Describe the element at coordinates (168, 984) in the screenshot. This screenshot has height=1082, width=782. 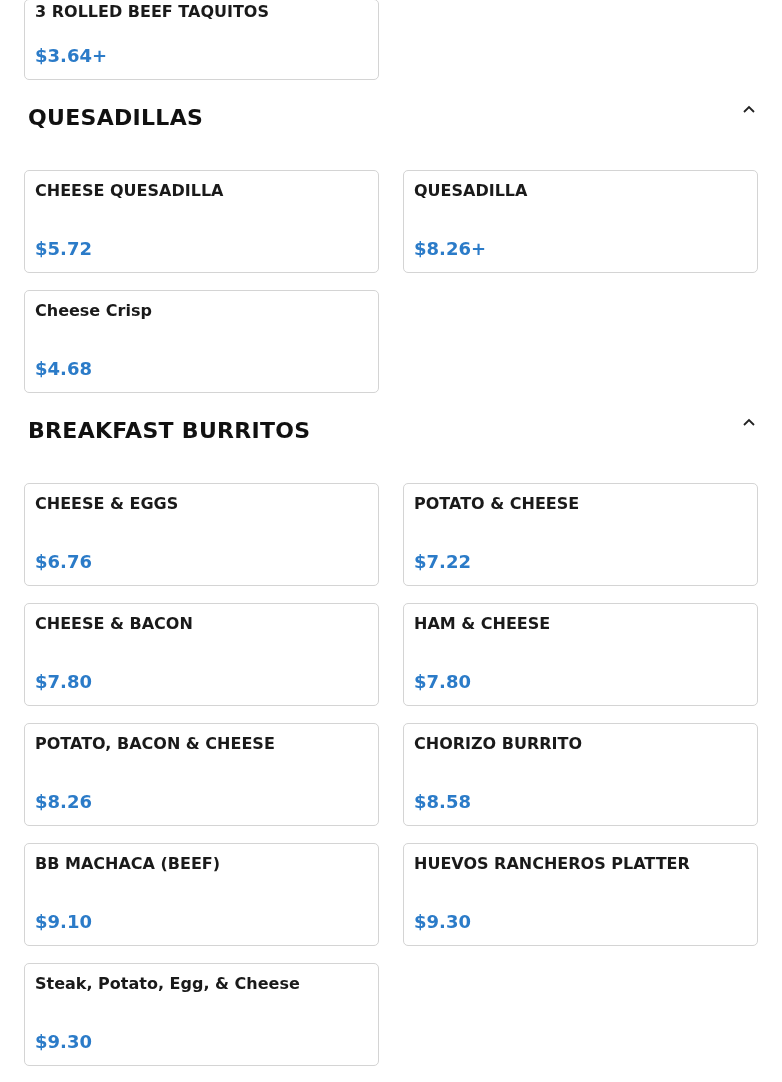
I see `item-name: Steak, Potato, Egg, & Cheese` at that location.